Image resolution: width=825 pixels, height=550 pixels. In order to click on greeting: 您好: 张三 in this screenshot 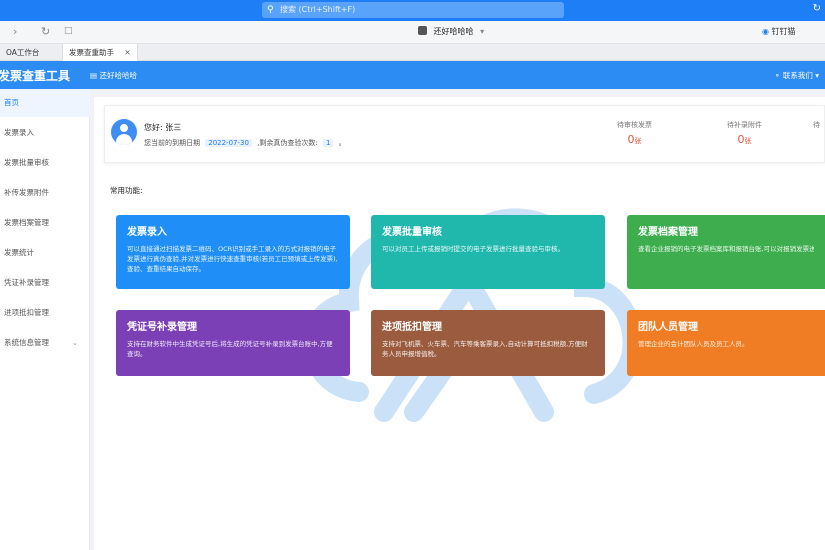, I will do `click(162, 127)`.